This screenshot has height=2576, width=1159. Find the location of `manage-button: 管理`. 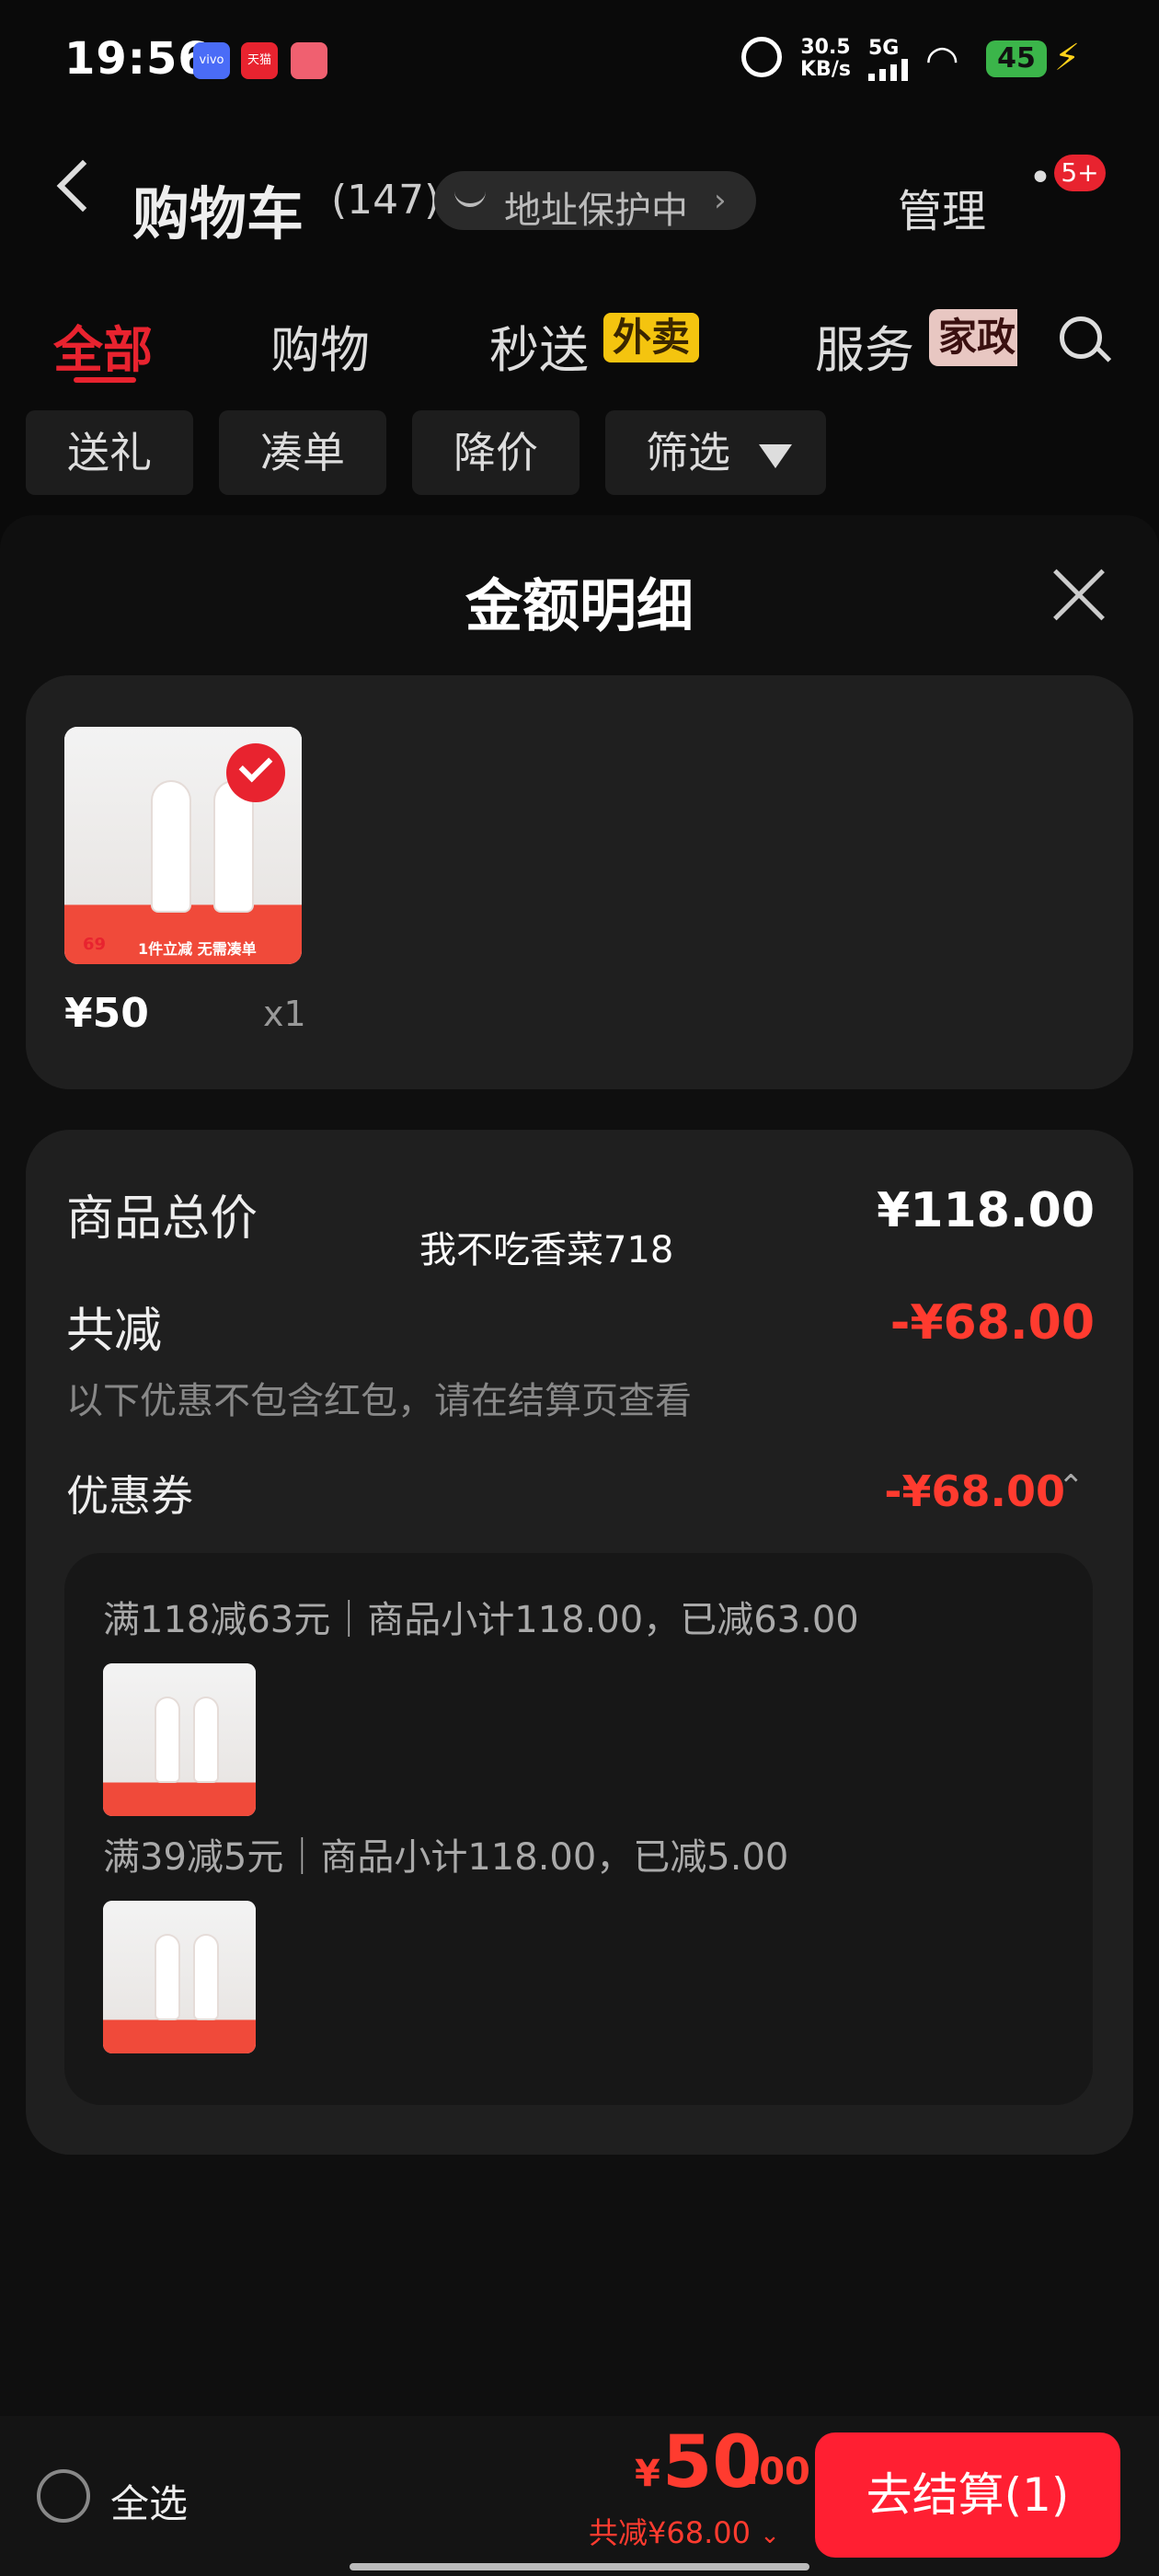

manage-button: 管理 is located at coordinates (942, 207).